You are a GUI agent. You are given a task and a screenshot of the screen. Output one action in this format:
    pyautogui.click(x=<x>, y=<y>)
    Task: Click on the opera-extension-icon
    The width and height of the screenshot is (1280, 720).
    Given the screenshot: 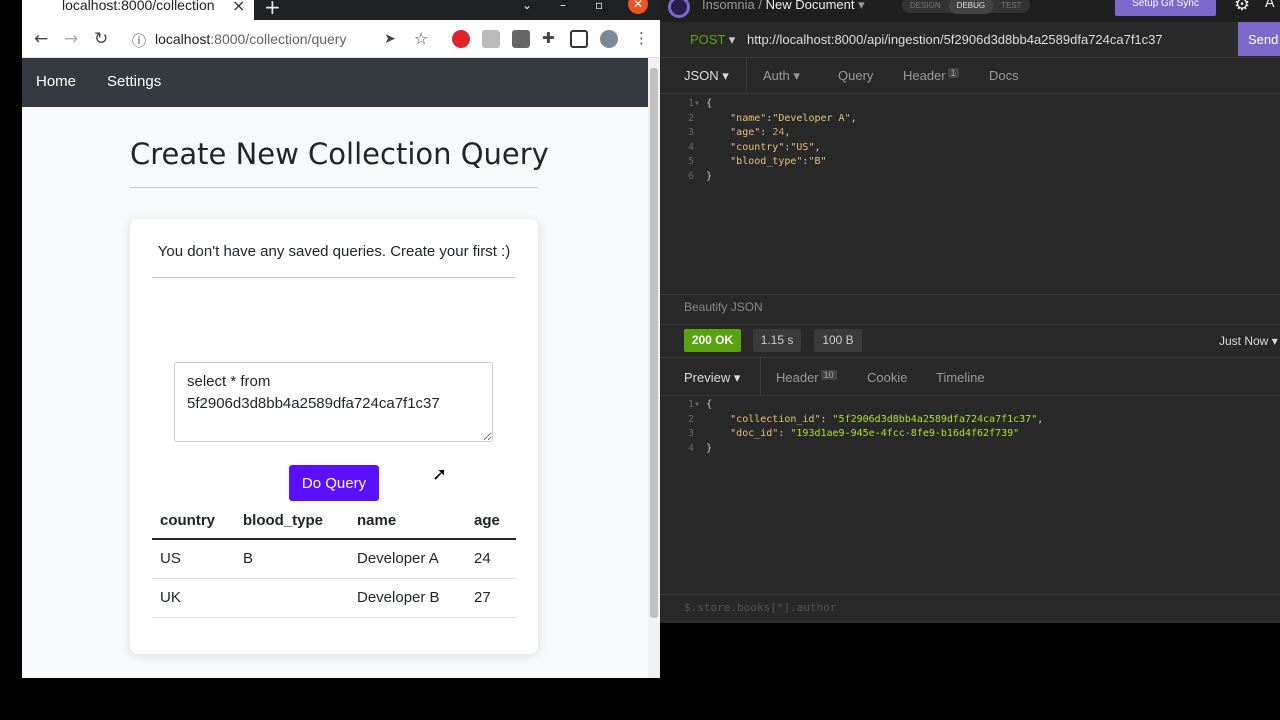 What is the action you would take?
    pyautogui.click(x=461, y=39)
    